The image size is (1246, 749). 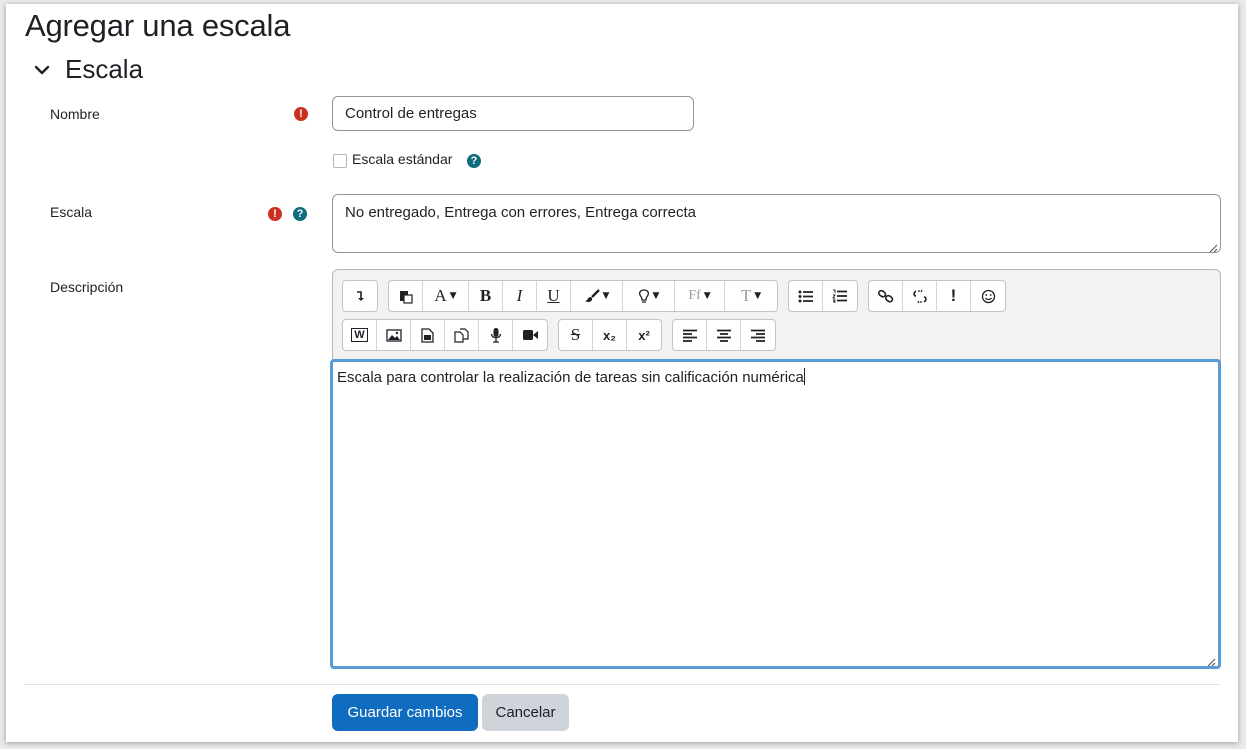 What do you see at coordinates (513, 113) in the screenshot?
I see `name-input: Control de entregas` at bounding box center [513, 113].